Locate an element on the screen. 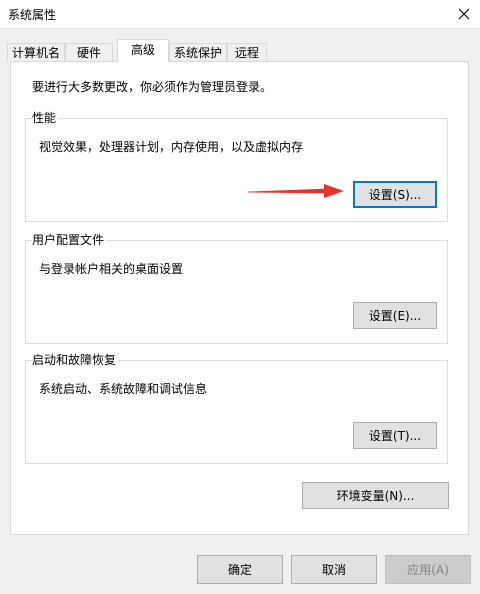 Image resolution: width=480 pixels, height=594 pixels. startup-recovery-description: 系统启动、系统故障和调试信息 is located at coordinates (123, 389).